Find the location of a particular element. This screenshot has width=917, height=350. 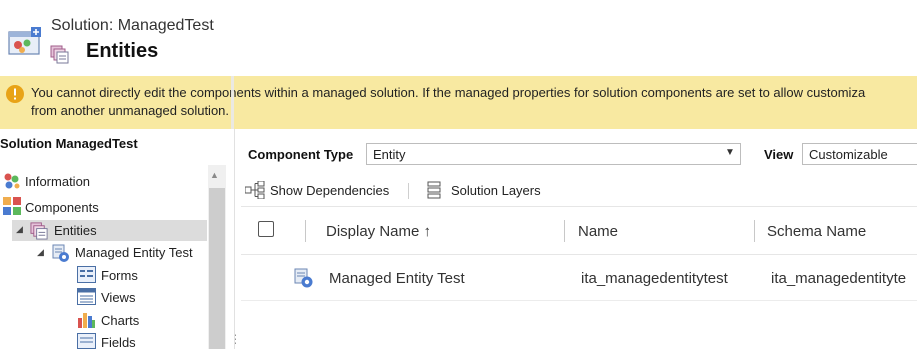

tree-scrollbar-thumb is located at coordinates (217, 268).